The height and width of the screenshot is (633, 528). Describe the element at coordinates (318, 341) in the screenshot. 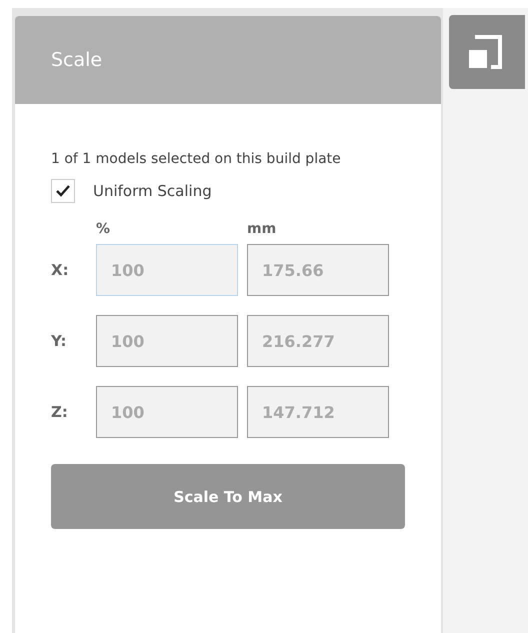

I see `mm-field: 216.277` at that location.